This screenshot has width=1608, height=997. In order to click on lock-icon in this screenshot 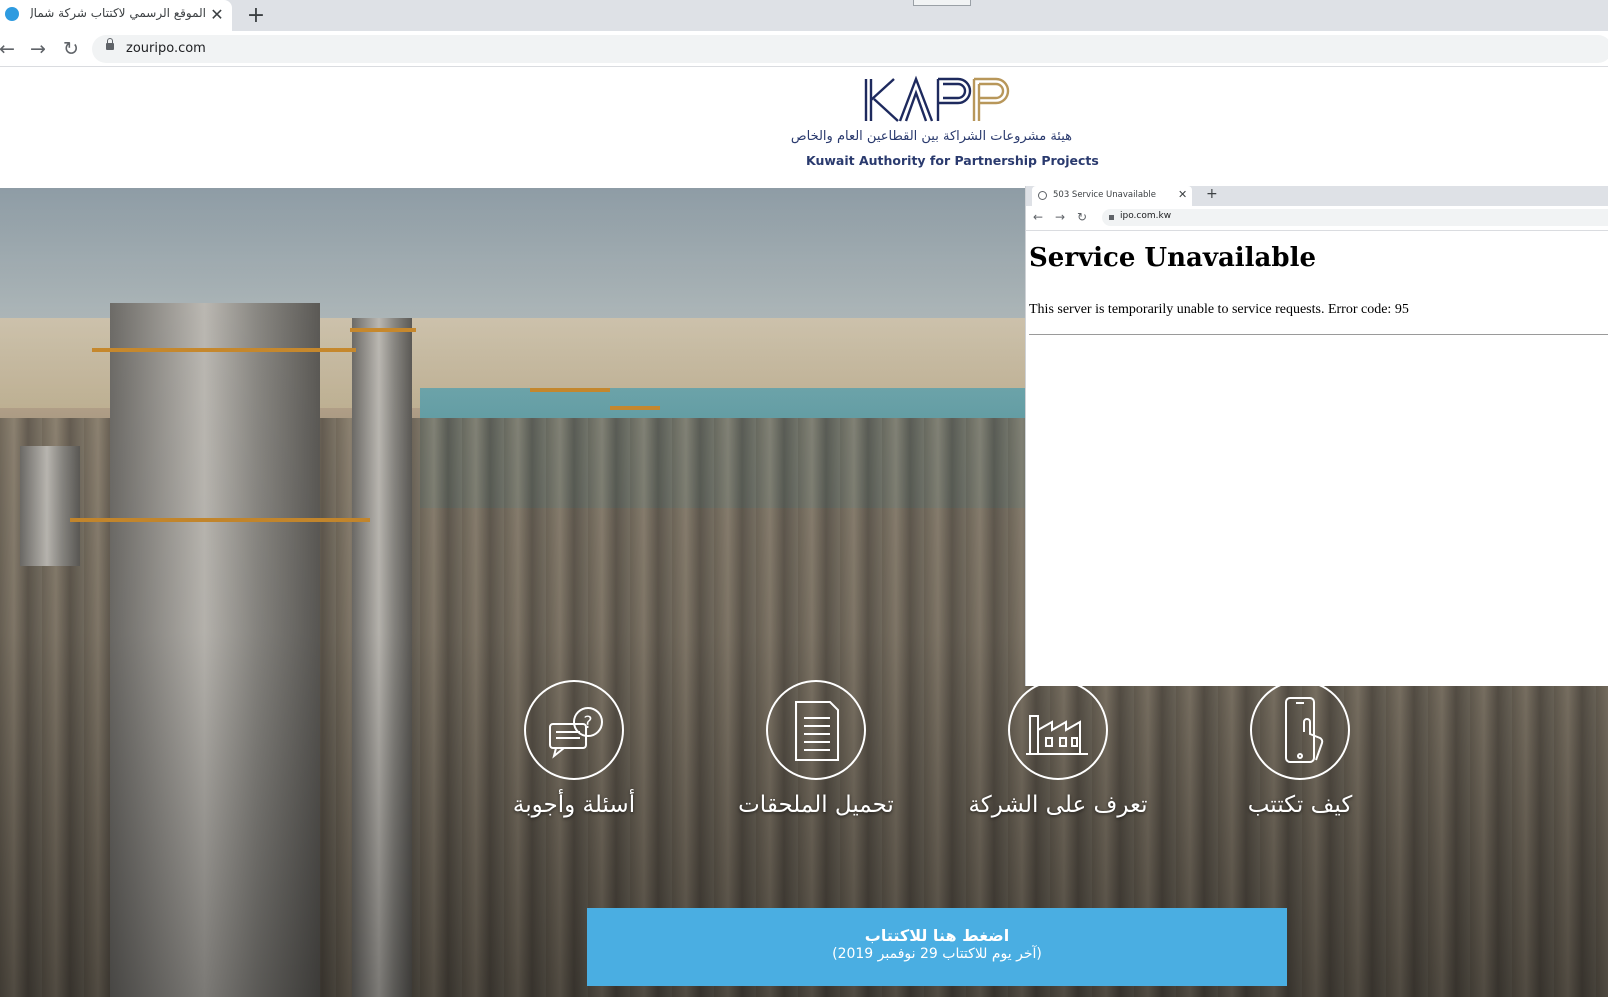, I will do `click(110, 44)`.